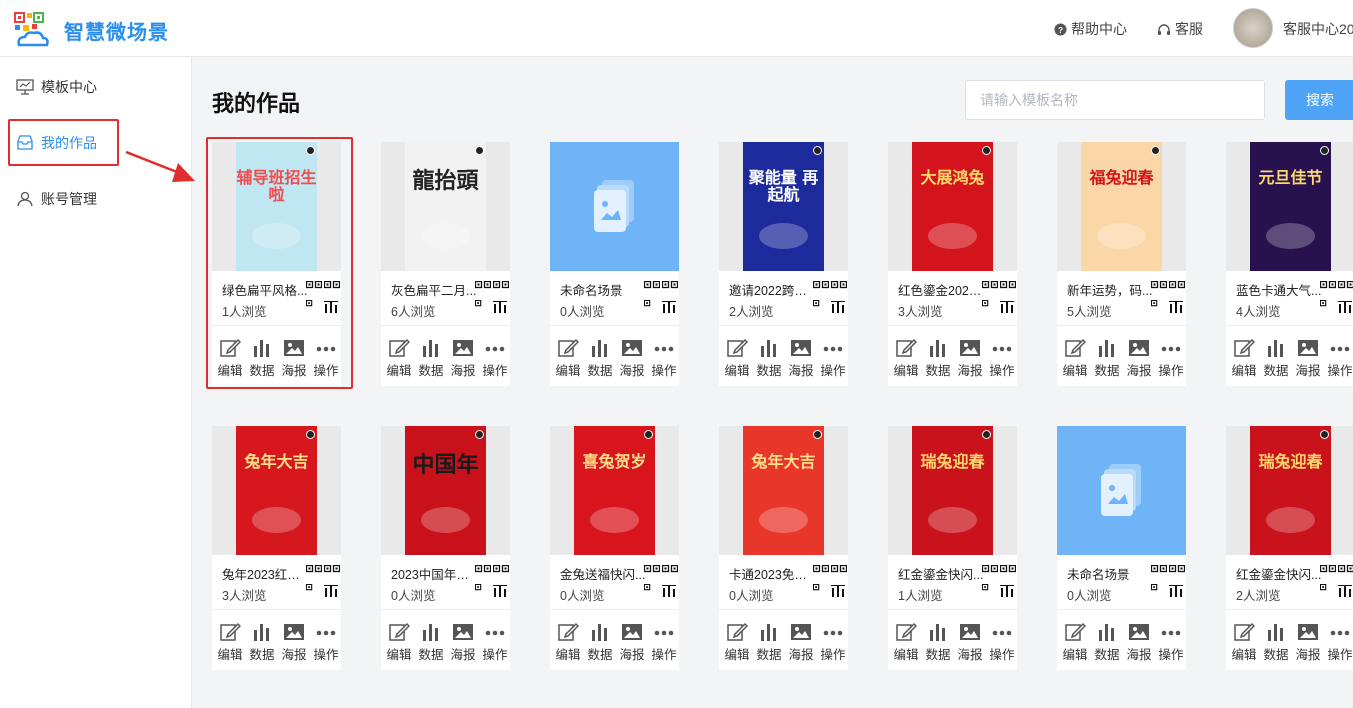  What do you see at coordinates (1090, 29) in the screenshot?
I see `help-center-link: ? 帮助中心` at bounding box center [1090, 29].